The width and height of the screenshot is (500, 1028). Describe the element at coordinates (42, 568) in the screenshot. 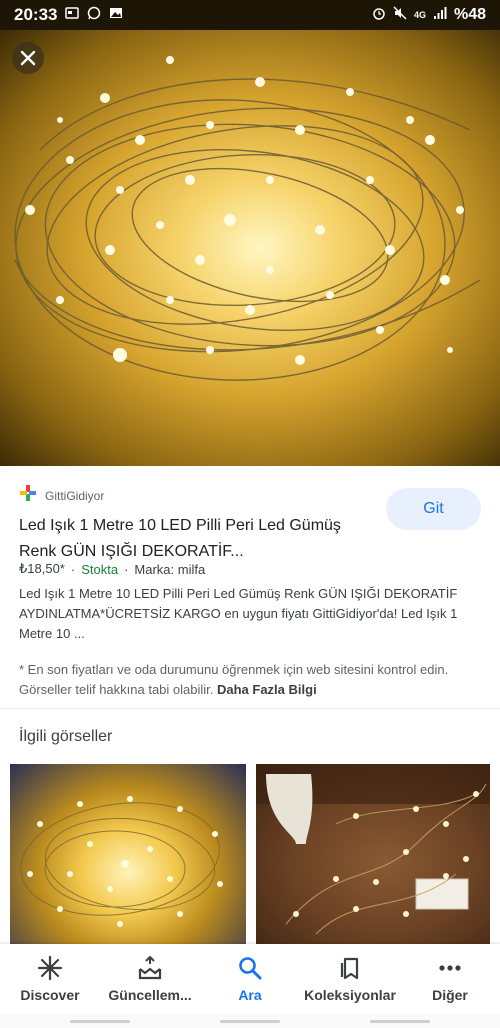

I see `product-price: ₺18,50*` at that location.